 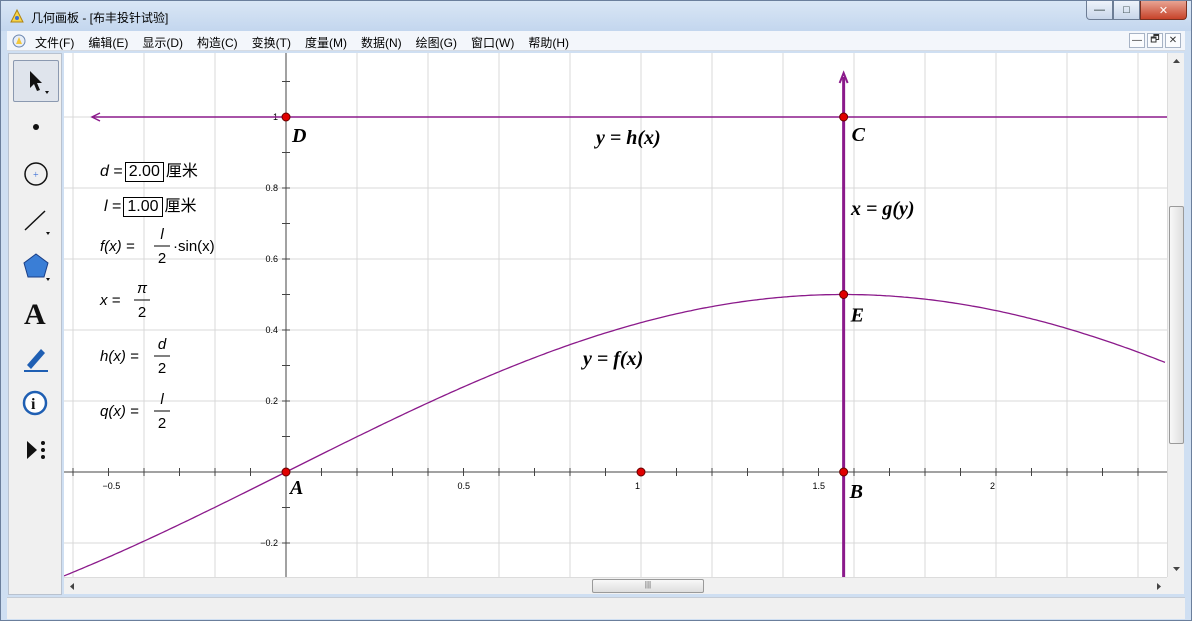 I want to click on scroll-left-arrow-icon, so click(x=72, y=586).